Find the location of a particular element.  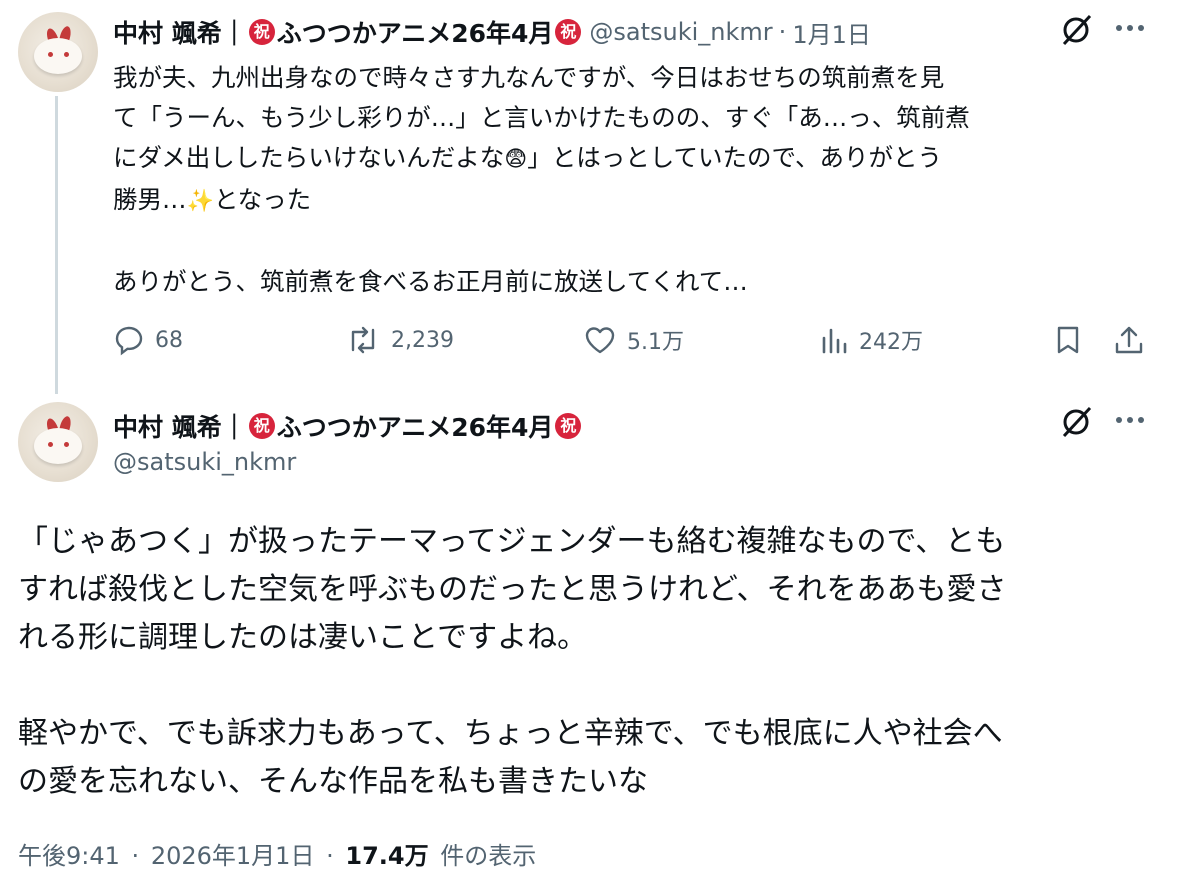

like-button: 5.1万 is located at coordinates (633, 340).